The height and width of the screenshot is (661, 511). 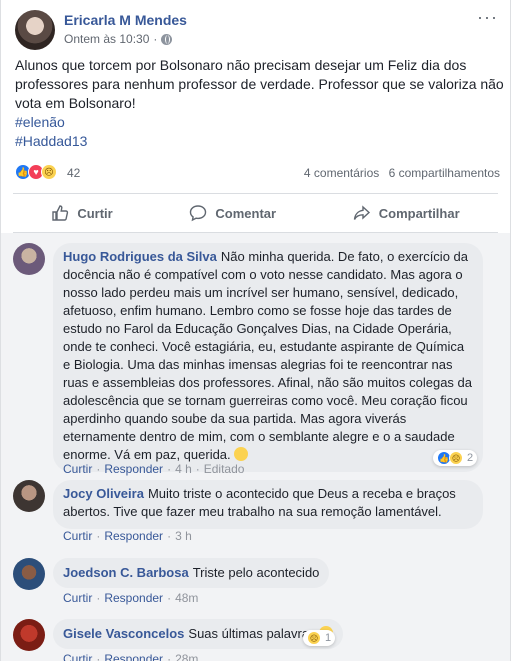 What do you see at coordinates (125, 20) in the screenshot?
I see `author-name: Ericarla M Mendes` at bounding box center [125, 20].